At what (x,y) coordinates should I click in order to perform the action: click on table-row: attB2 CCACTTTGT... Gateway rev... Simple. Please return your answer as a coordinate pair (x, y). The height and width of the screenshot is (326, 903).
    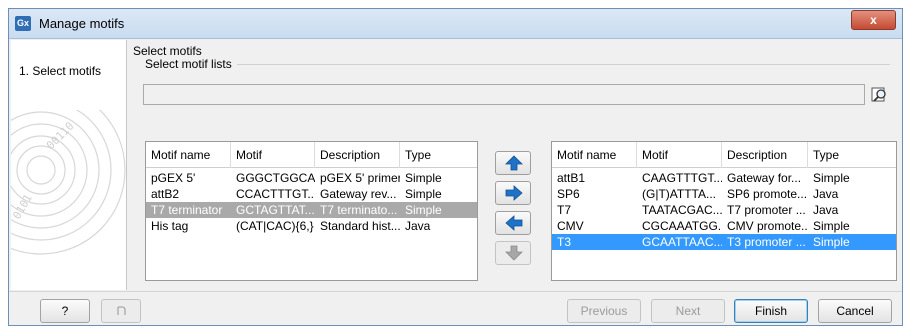
    Looking at the image, I should click on (311, 194).